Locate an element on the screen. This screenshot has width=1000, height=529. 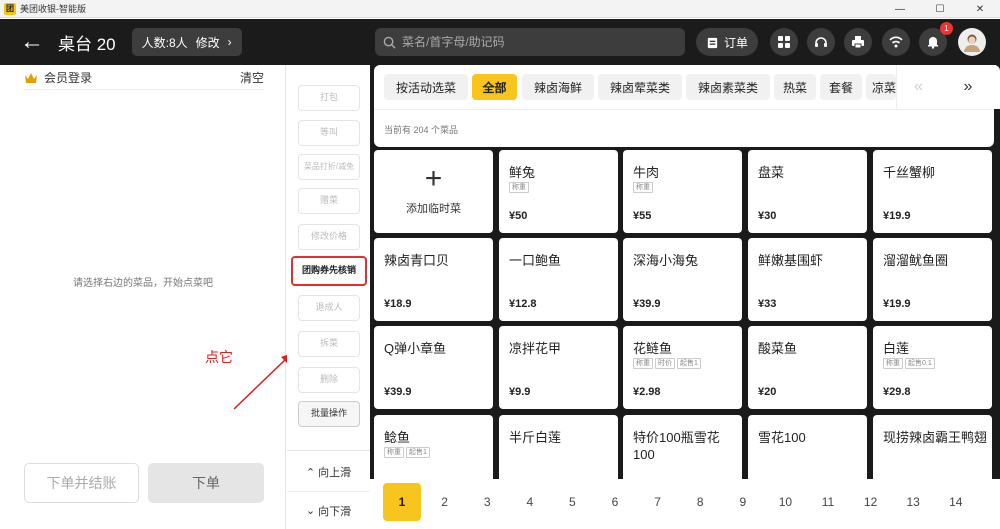
dish-card: 溜溜鱿鱼圈 ¥19.9 is located at coordinates (932, 279).